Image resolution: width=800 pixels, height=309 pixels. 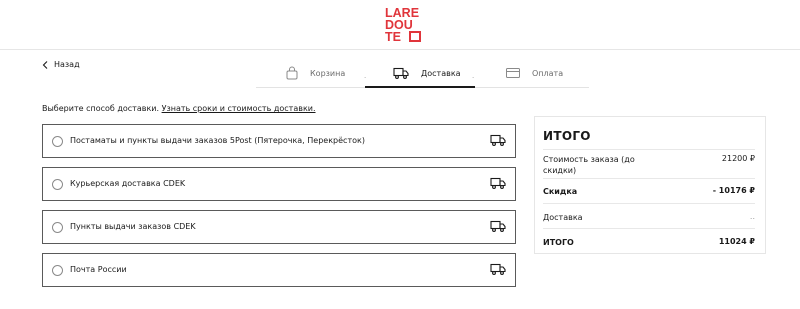 I want to click on radio-cdek-pickup, so click(x=57, y=227).